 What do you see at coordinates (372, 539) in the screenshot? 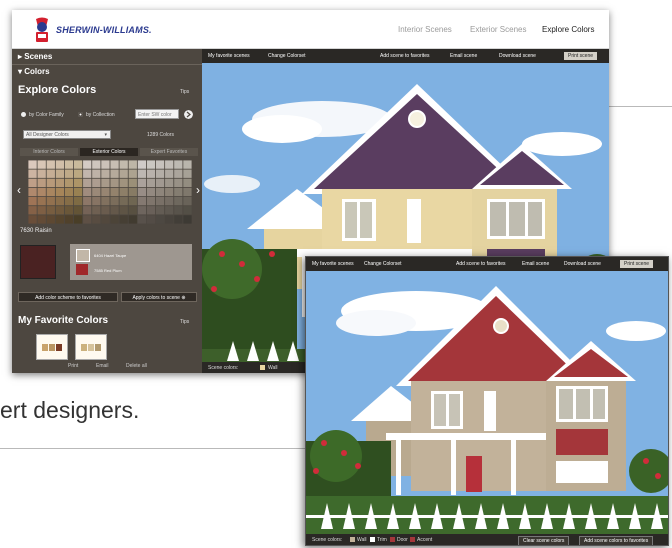
I see `scene-color-swatch-trim` at bounding box center [372, 539].